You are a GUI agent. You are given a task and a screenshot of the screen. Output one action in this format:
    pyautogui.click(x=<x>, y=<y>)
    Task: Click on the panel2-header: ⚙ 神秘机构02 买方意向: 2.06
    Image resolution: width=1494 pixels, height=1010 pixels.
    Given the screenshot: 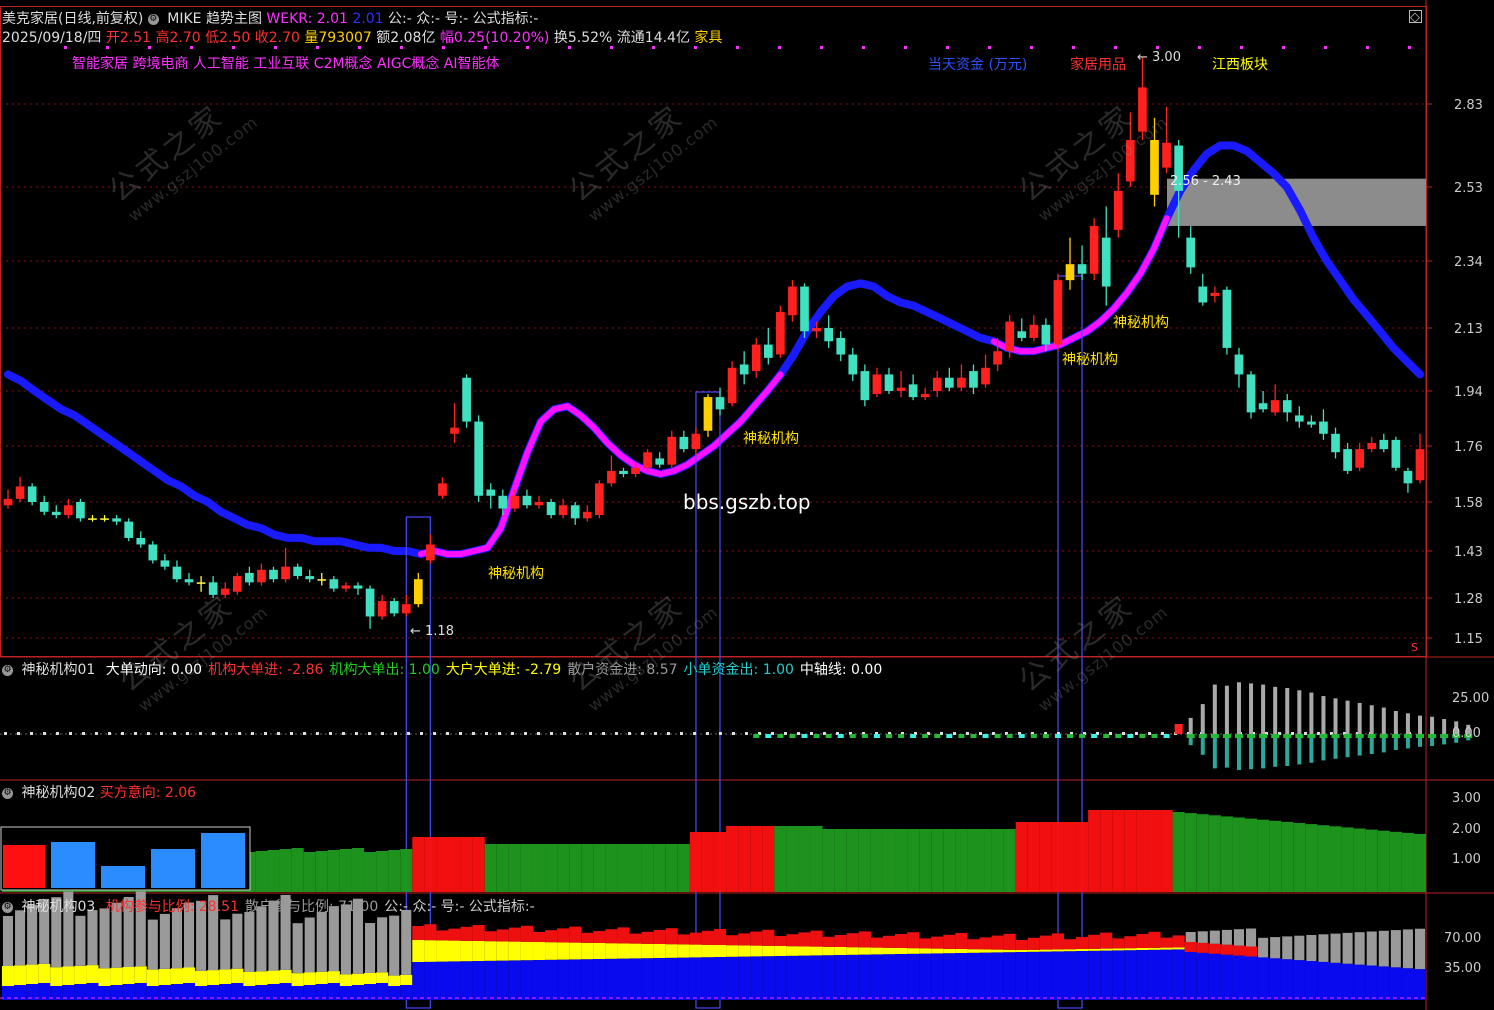 What is the action you would take?
    pyautogui.click(x=99, y=792)
    